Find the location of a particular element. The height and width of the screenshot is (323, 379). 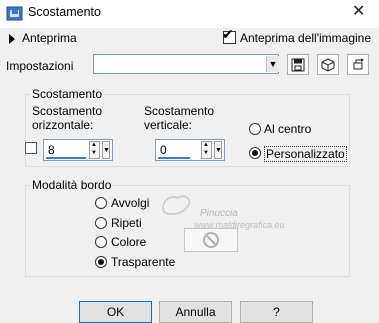

save-preset-button is located at coordinates (298, 64).